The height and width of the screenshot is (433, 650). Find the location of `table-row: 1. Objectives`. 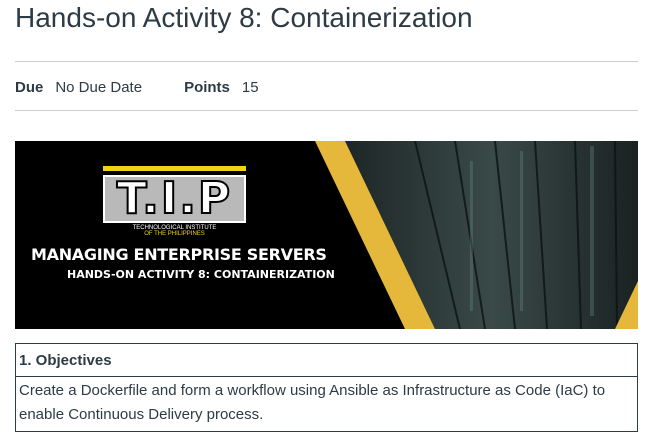

table-row: 1. Objectives is located at coordinates (326, 360).